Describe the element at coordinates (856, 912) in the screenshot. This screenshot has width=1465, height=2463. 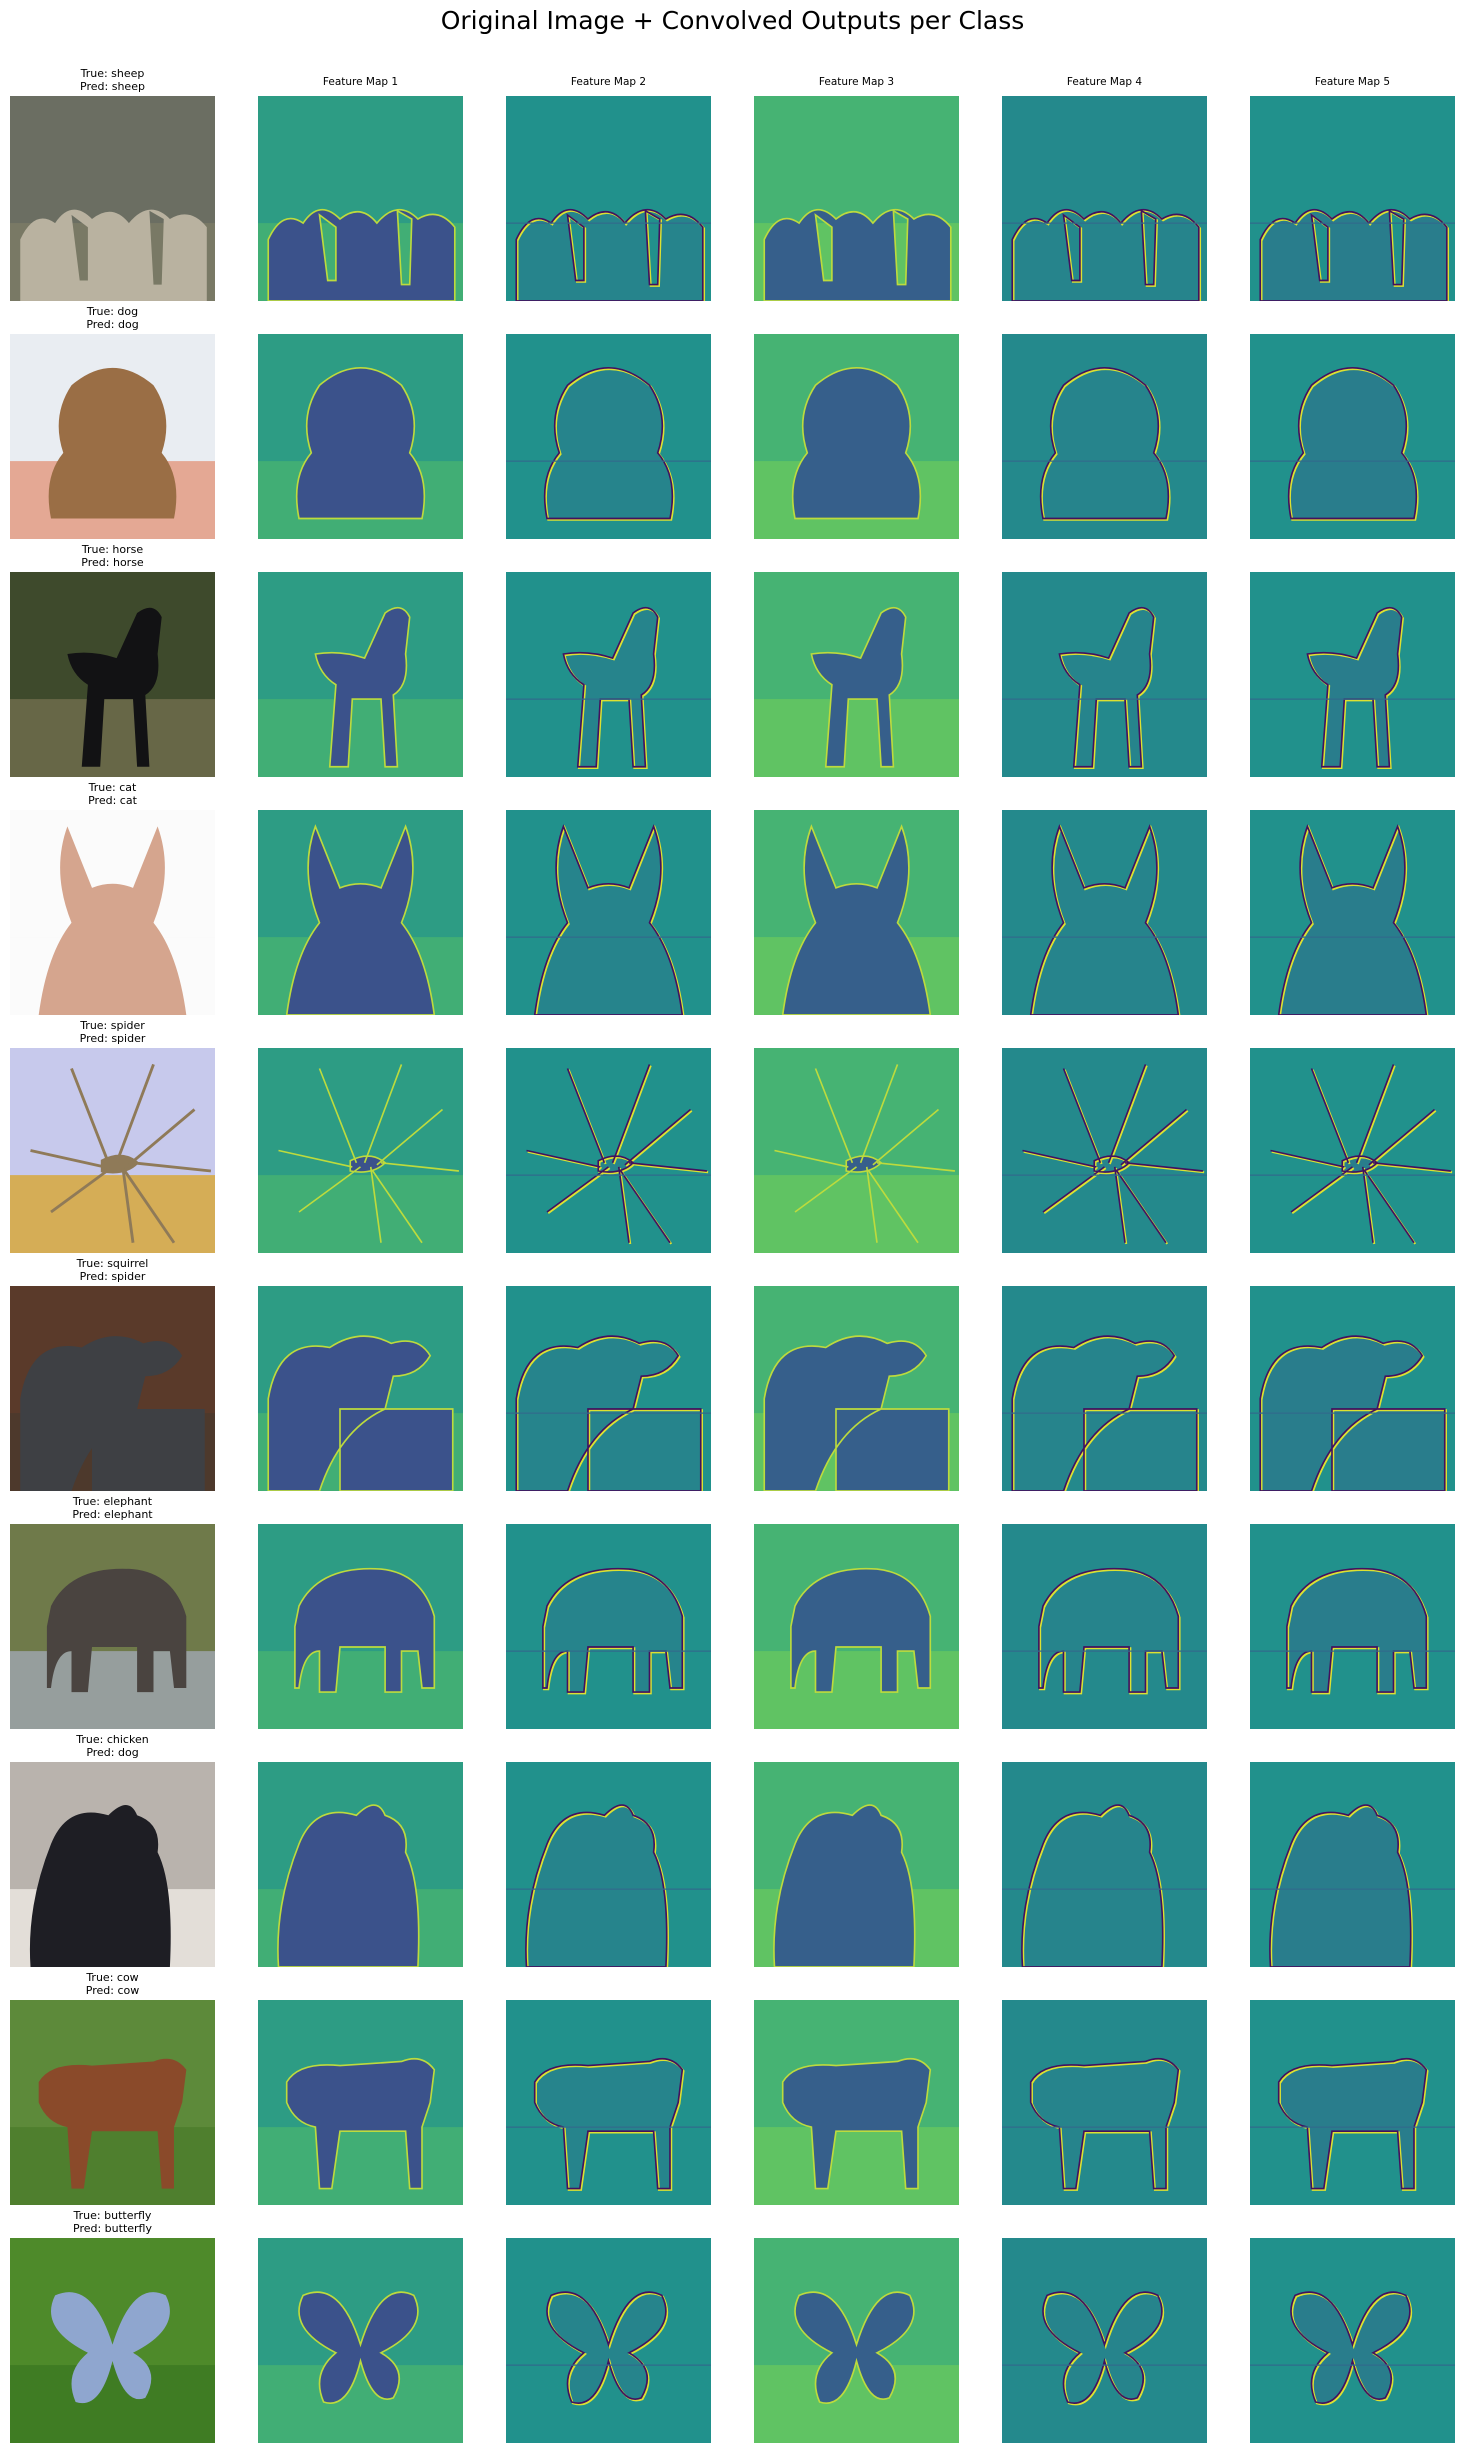
I see `feature-map-3-cat` at that location.